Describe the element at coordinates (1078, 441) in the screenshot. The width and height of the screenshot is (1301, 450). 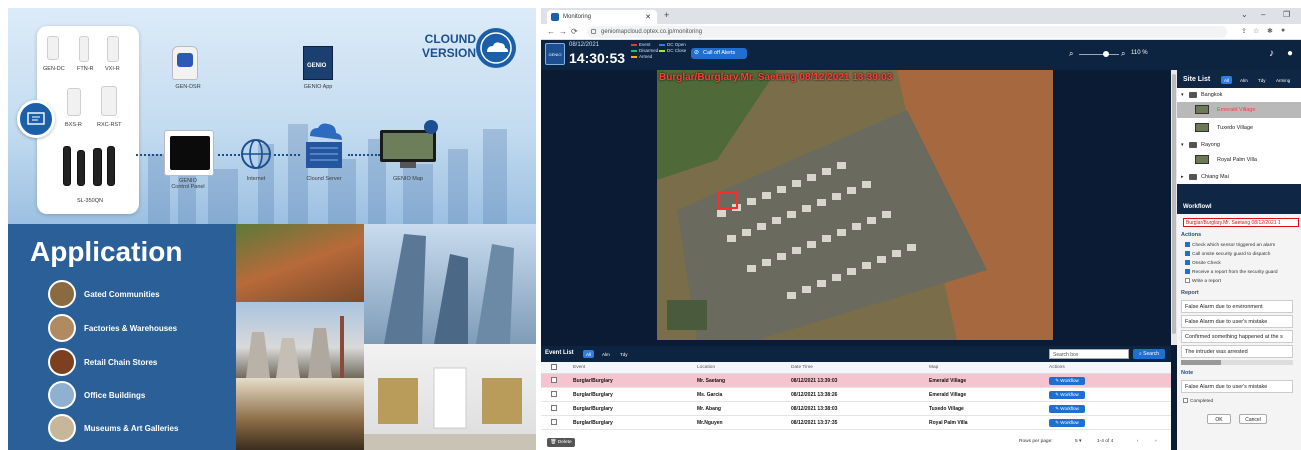
I see `rows-per-page-select: 5 ▾` at that location.